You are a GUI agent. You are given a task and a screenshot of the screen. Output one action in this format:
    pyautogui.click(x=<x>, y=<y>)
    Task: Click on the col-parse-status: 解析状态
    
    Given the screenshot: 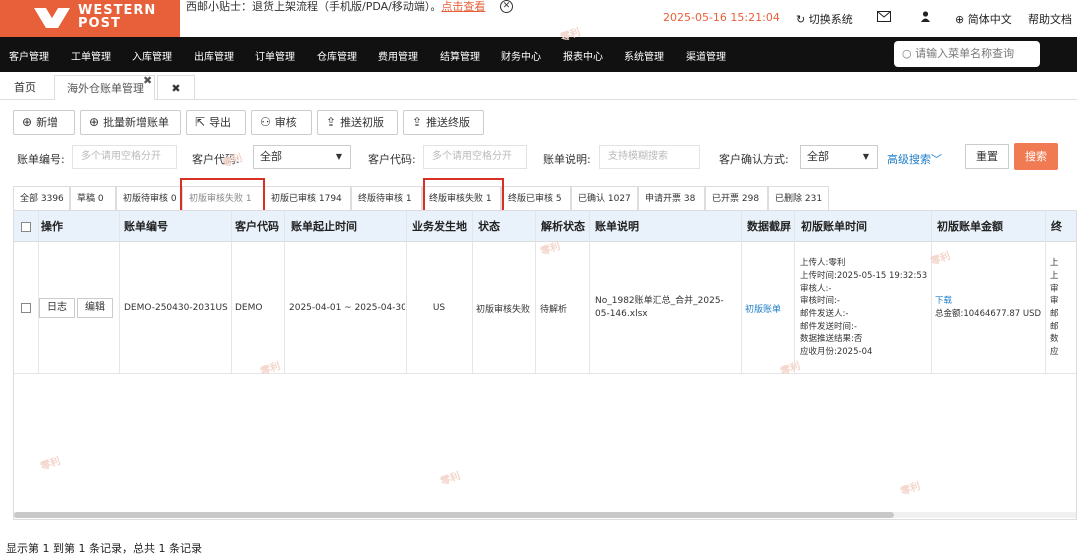 What is the action you would take?
    pyautogui.click(x=563, y=226)
    